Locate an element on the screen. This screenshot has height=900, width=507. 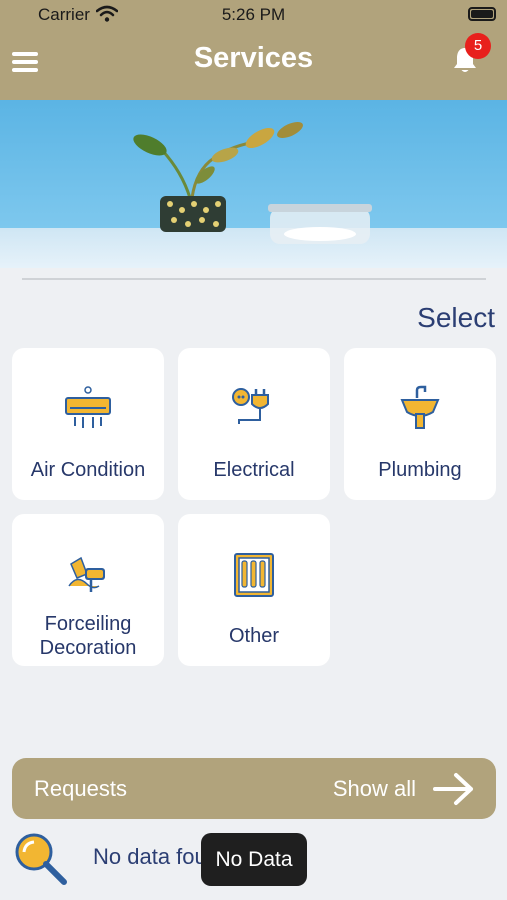
service-label: Air Condition is located at coordinates (88, 470).